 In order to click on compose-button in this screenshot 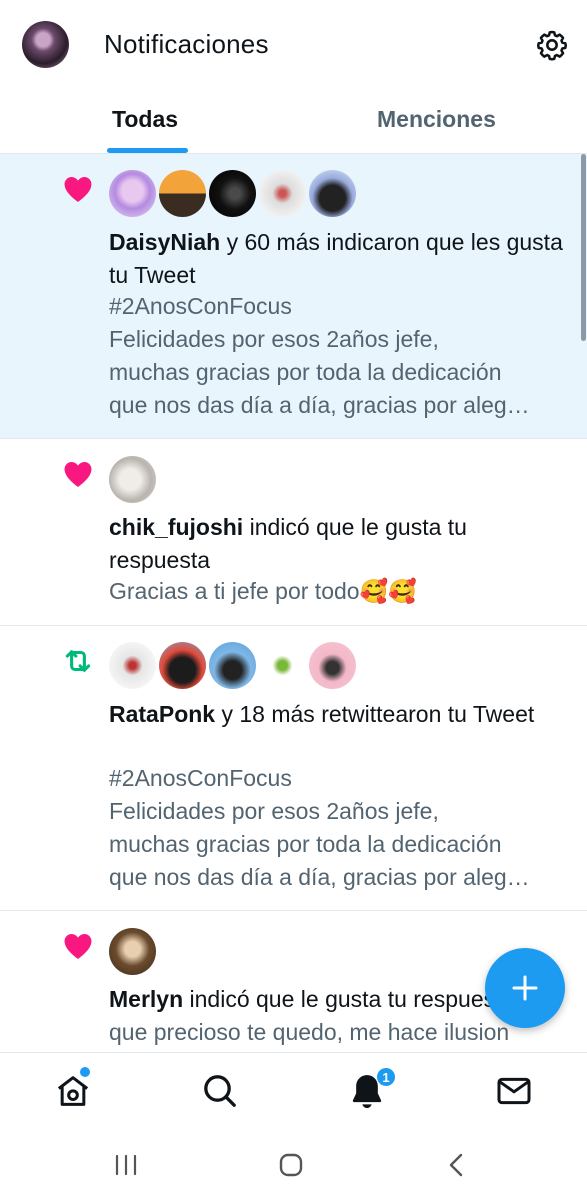, I will do `click(525, 988)`.